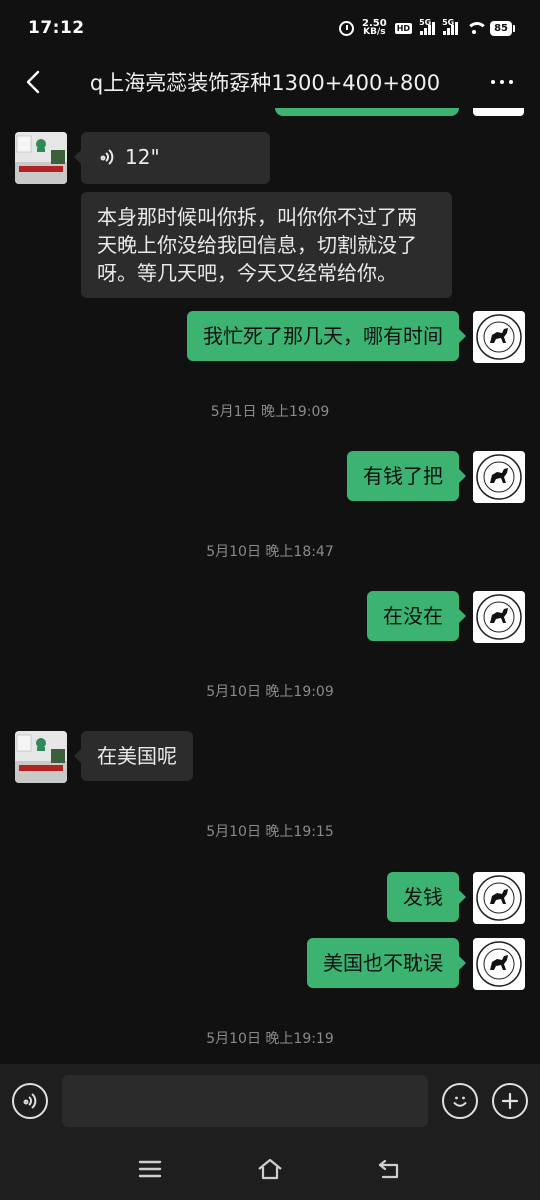  Describe the element at coordinates (270, 28) in the screenshot. I see `status-bar: 17:12 2.50 KB/s HD 5G 5G 85` at that location.